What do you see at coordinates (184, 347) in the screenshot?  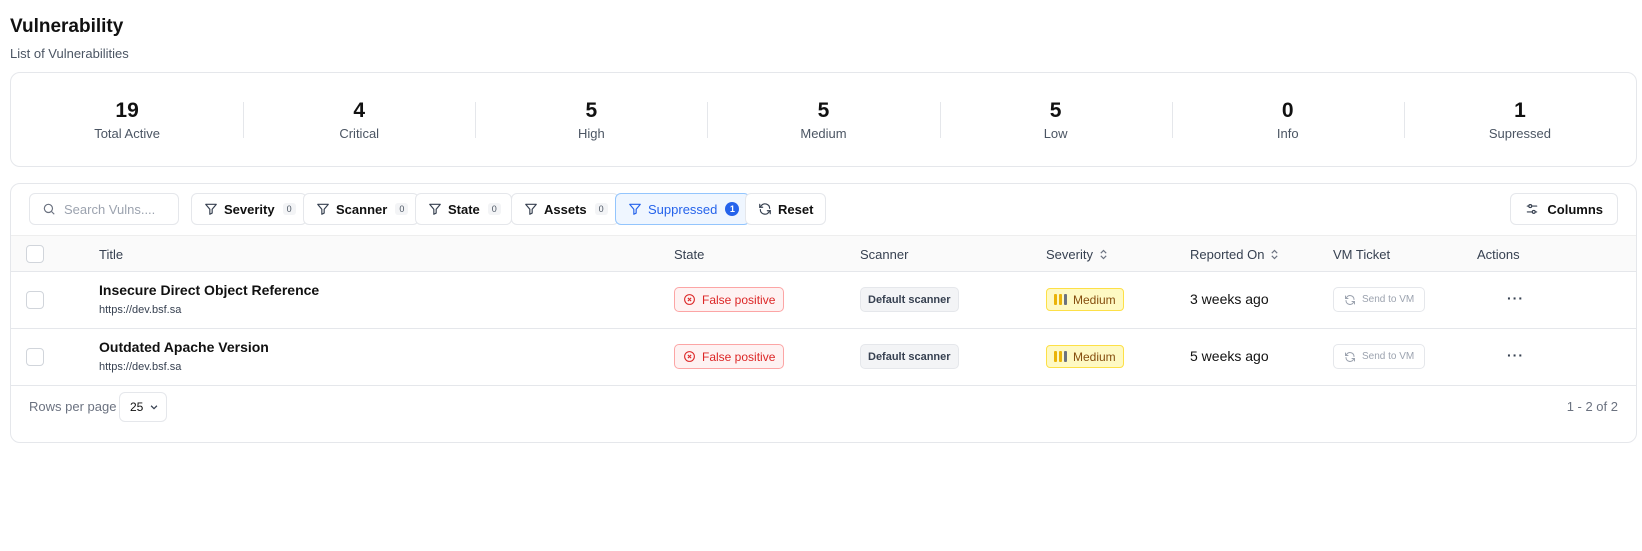 I see `vulnerability-title: Outdated Apache Version` at bounding box center [184, 347].